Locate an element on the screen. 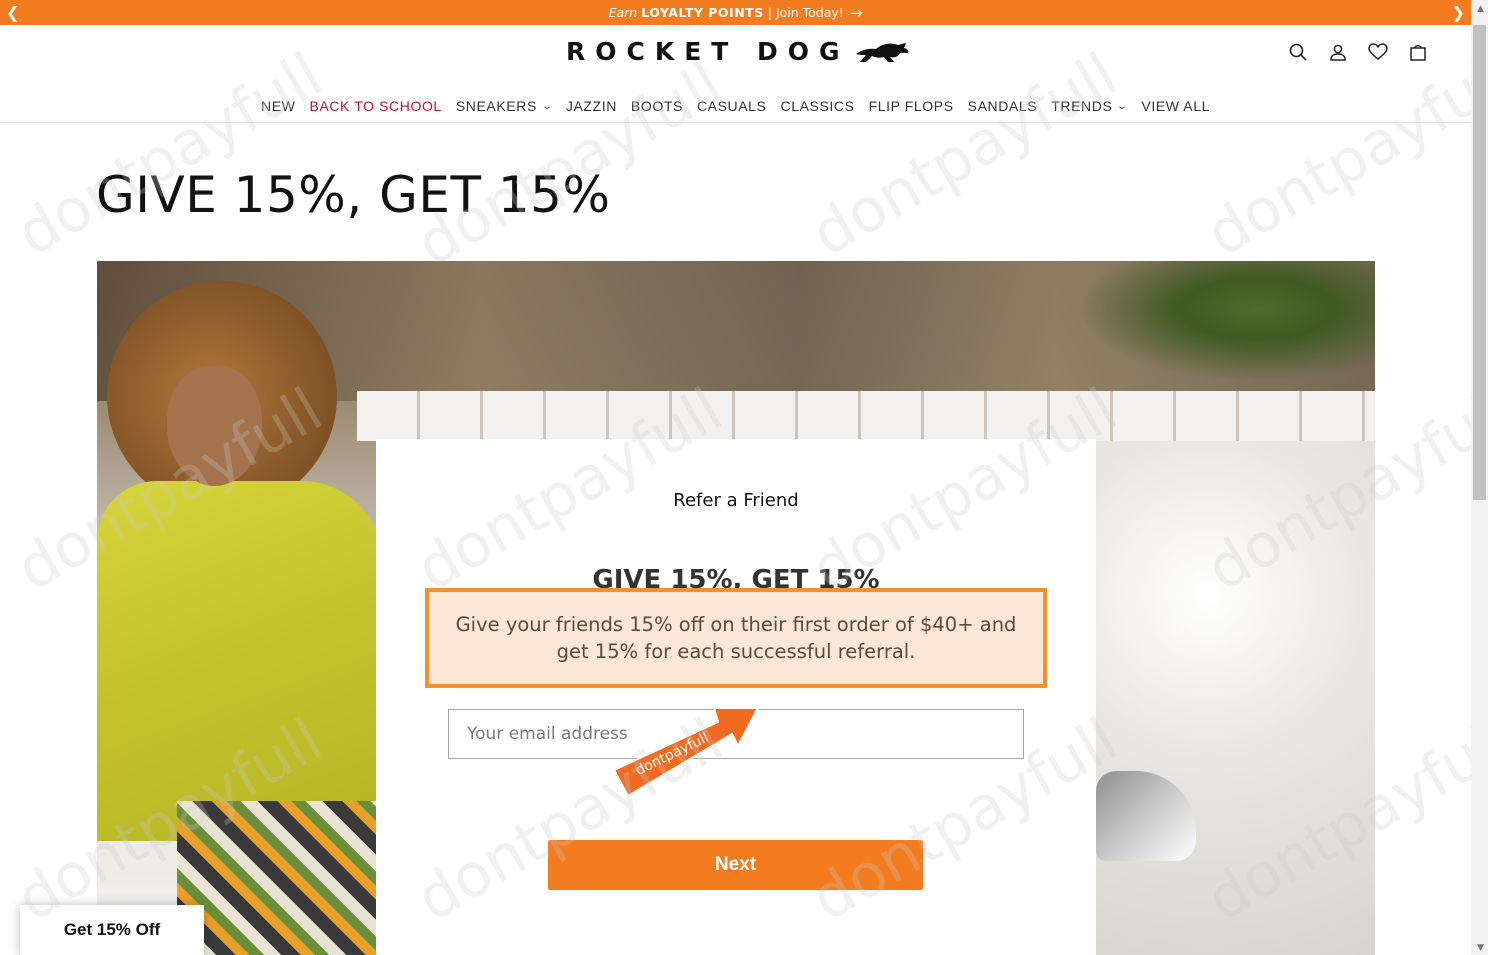  nav-item-classics: CLASSICS is located at coordinates (818, 106).